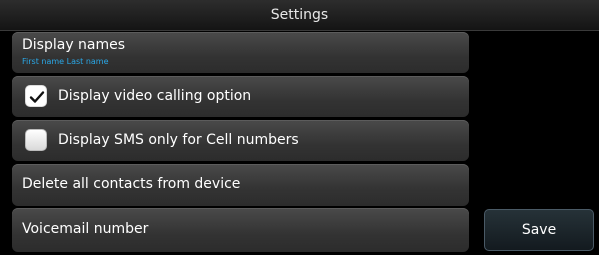  Describe the element at coordinates (65, 61) in the screenshot. I see `display-names-value: First name Last name` at that location.